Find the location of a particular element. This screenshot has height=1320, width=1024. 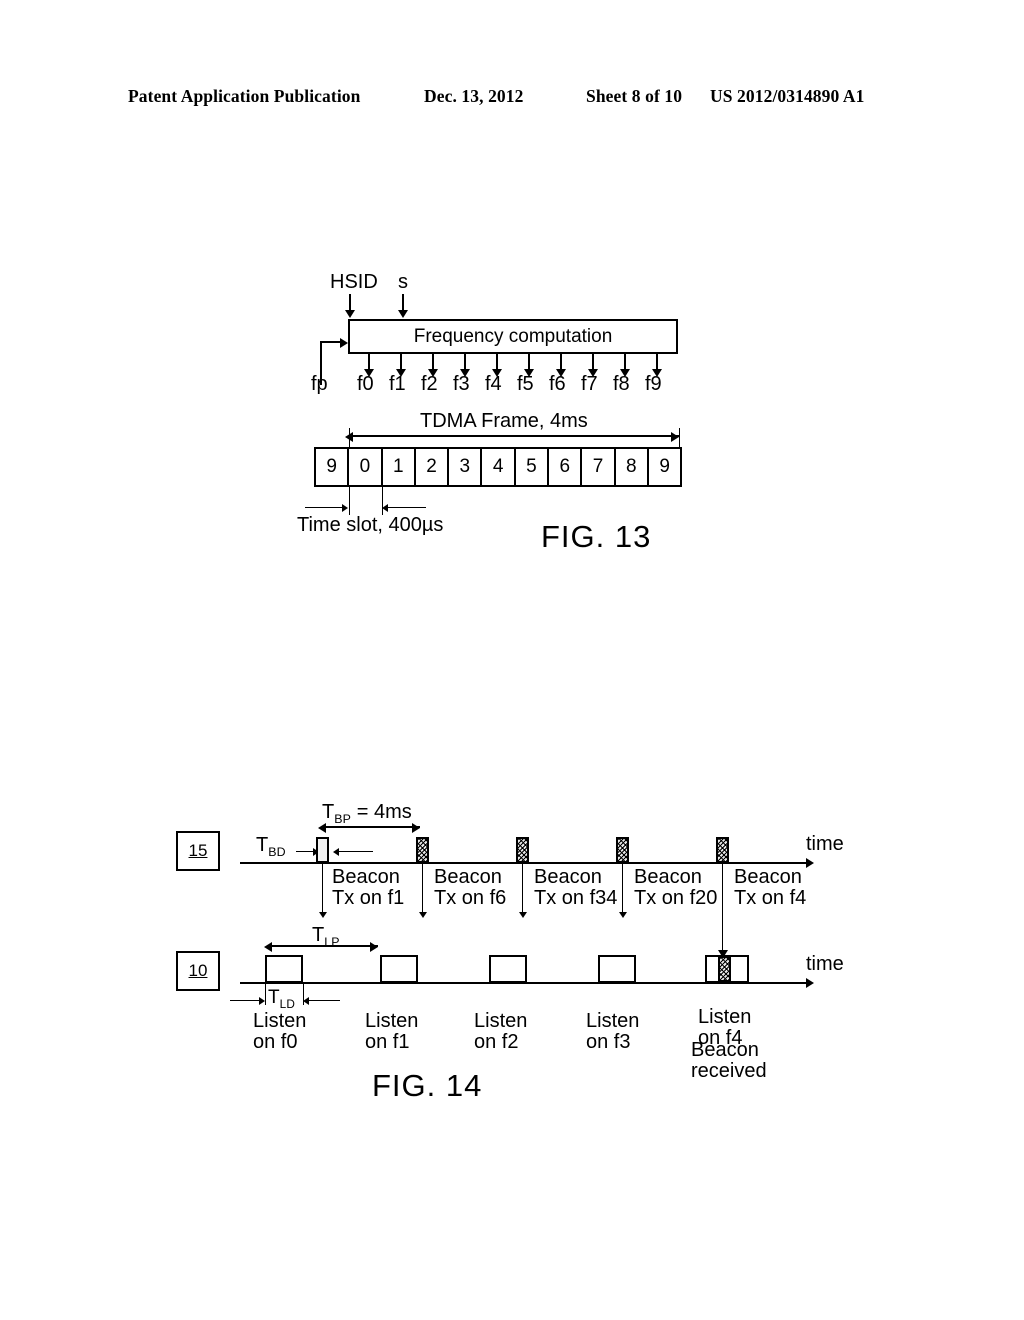

beacon-event-label-1: Beacon Tx on f1 is located at coordinates (368, 888).